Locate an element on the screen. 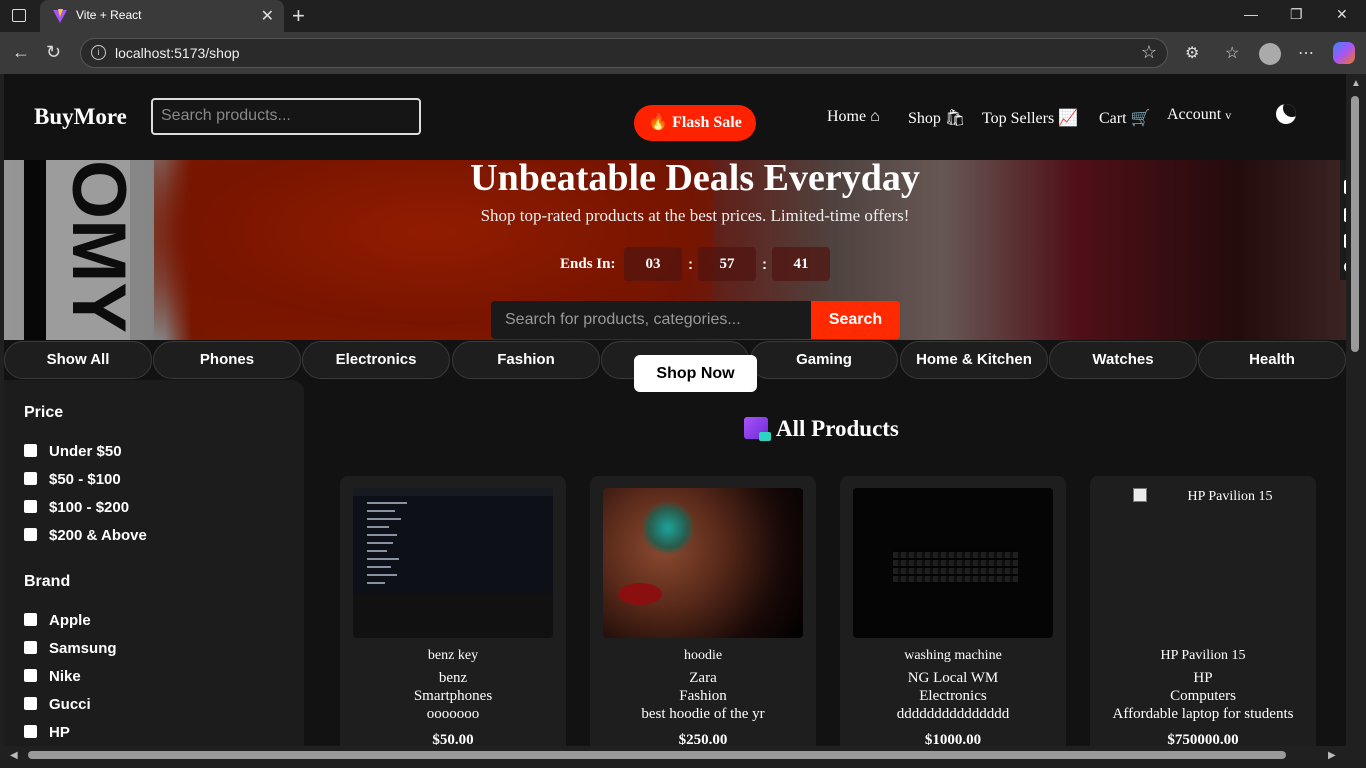 The width and height of the screenshot is (1366, 768). maximize-icon: ❐ is located at coordinates (1296, 14).